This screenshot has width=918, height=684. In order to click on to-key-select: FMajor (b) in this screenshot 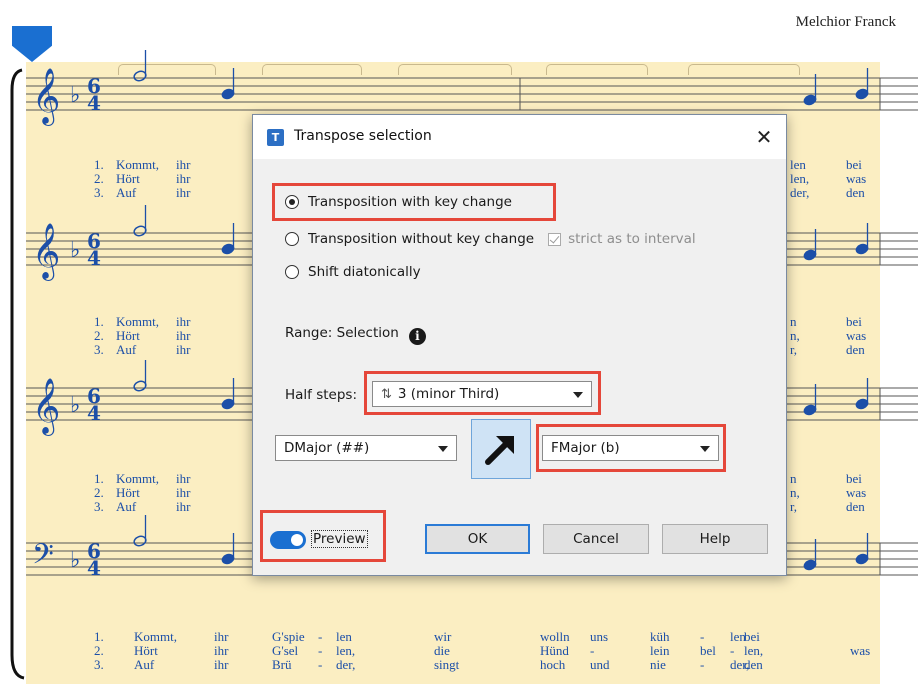, I will do `click(630, 448)`.